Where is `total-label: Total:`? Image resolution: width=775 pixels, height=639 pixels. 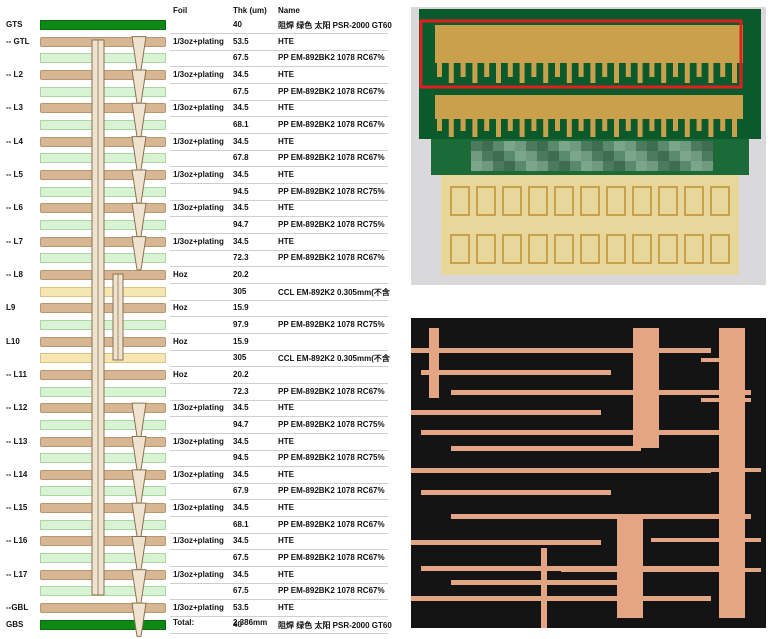 total-label: Total: is located at coordinates (184, 622).